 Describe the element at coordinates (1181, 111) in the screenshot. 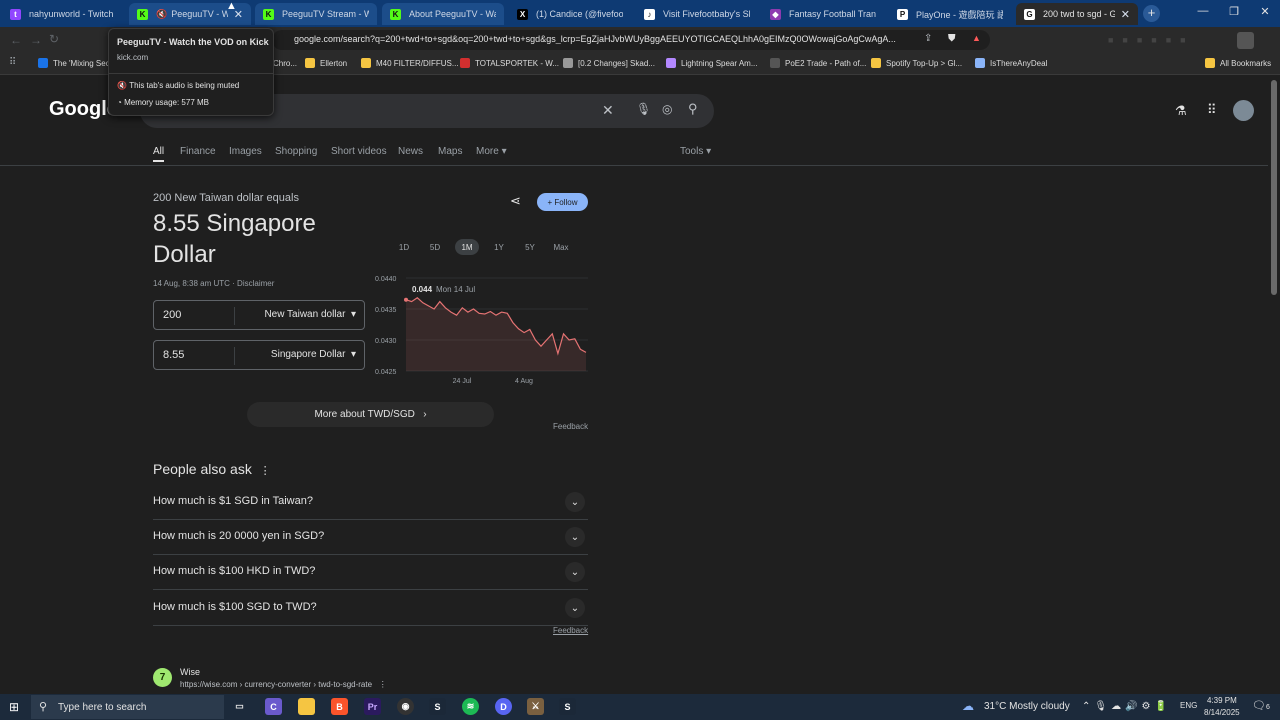

I see `labs-icon: ⚗` at that location.